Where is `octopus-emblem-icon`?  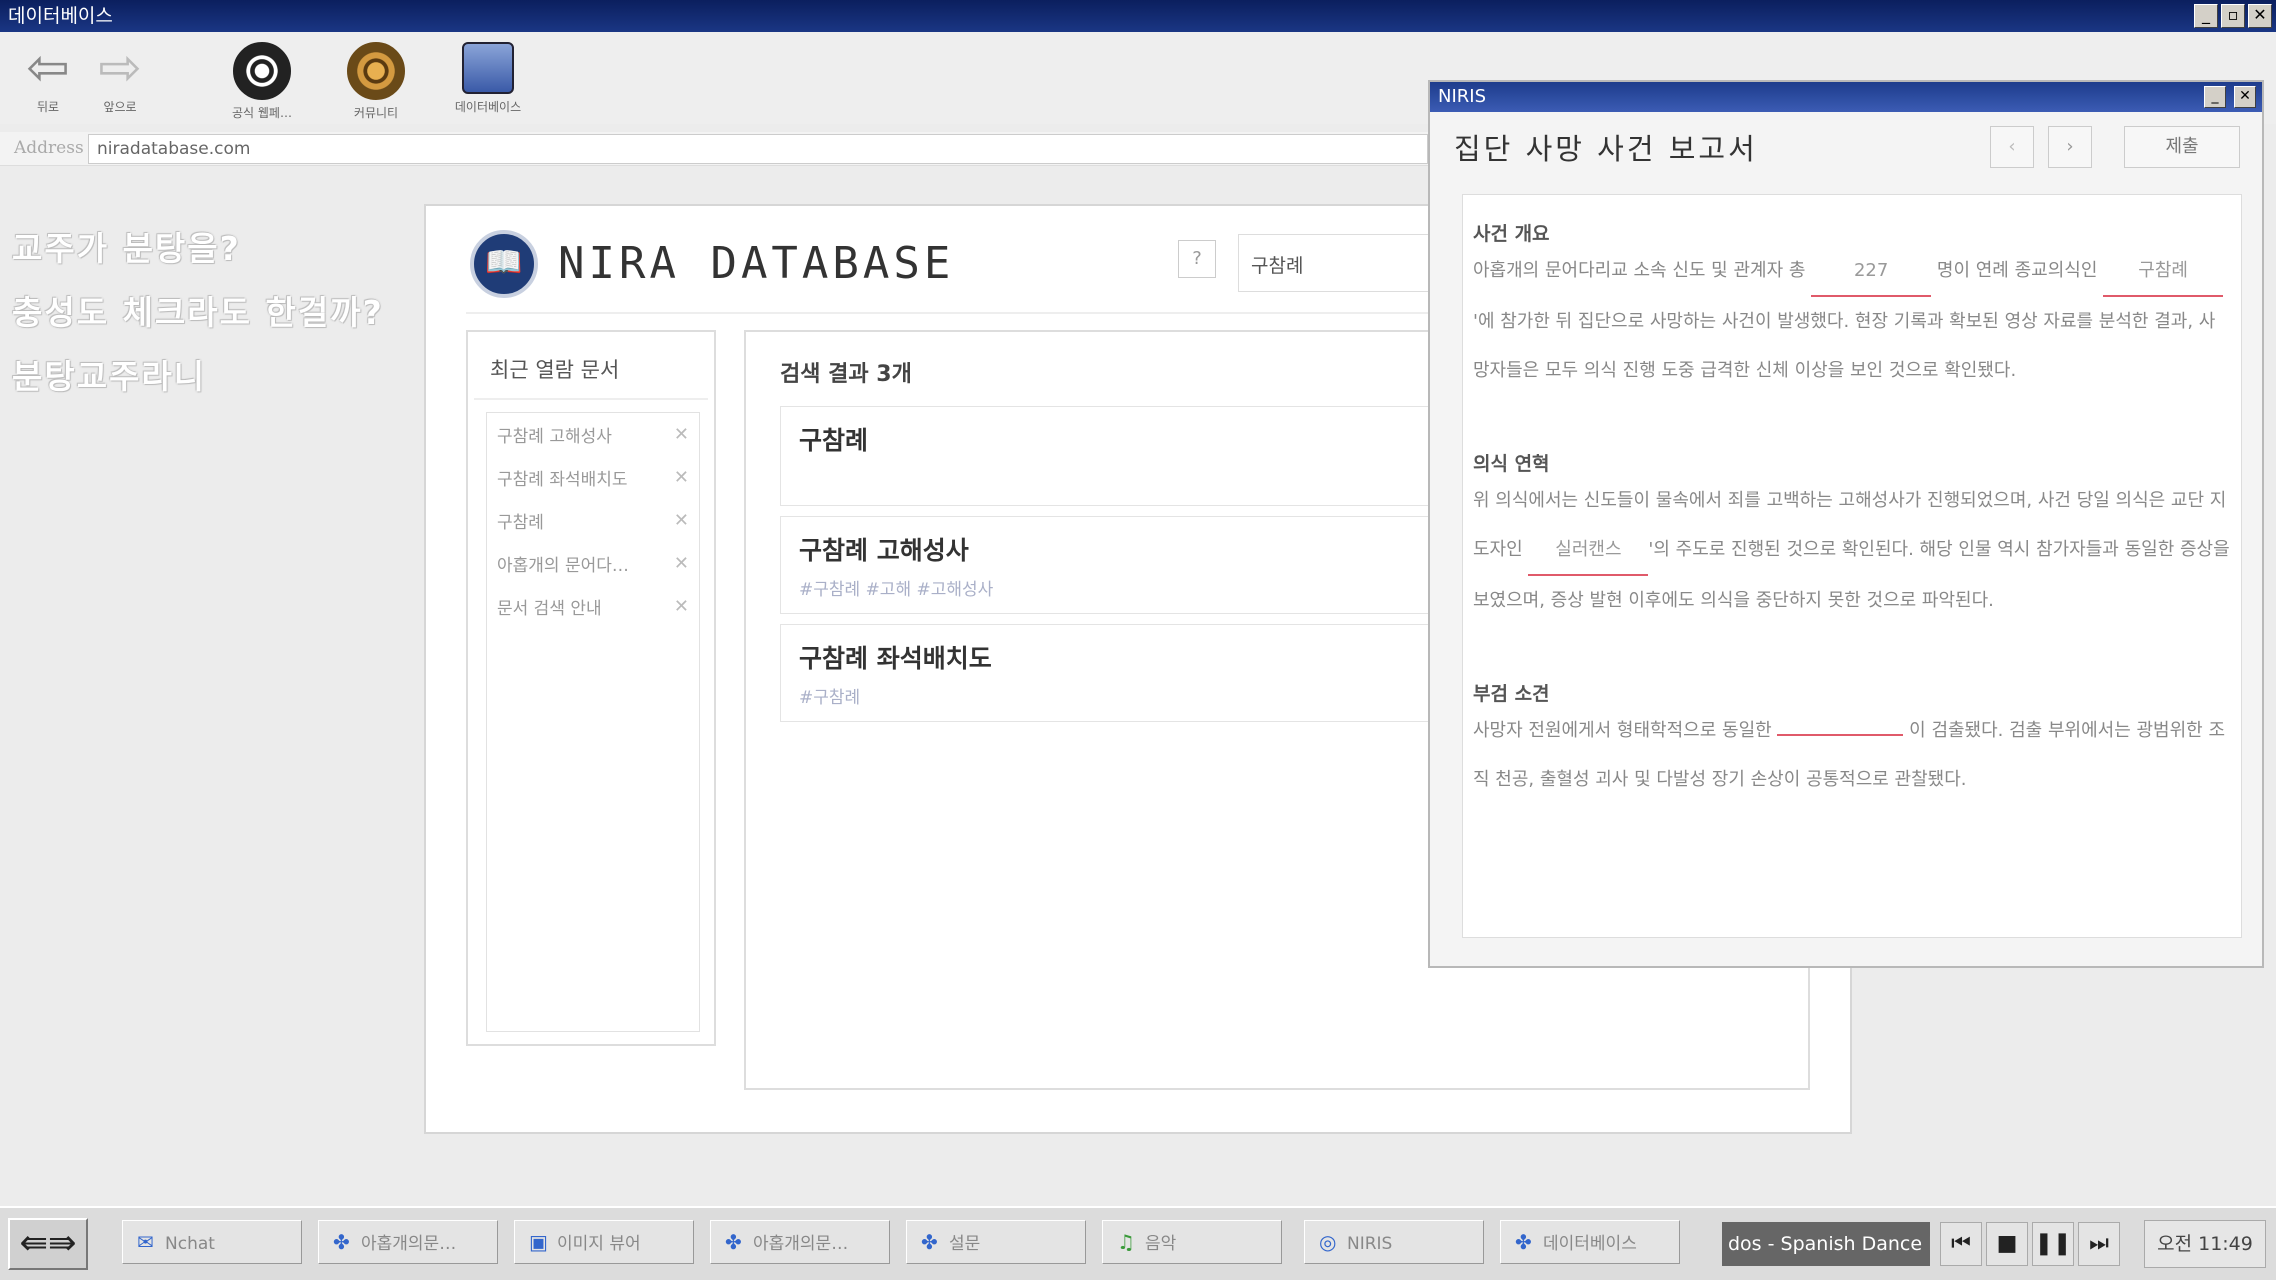 octopus-emblem-icon is located at coordinates (262, 71).